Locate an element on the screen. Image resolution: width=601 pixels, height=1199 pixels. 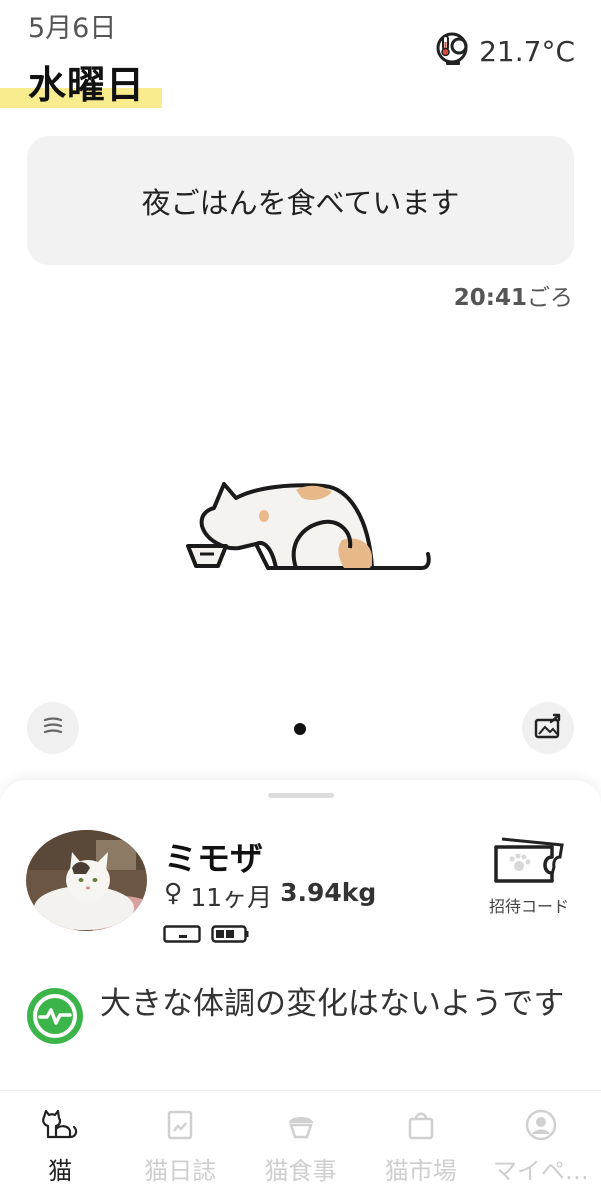
activity-status-card: 夜ごはんを食べています is located at coordinates (300, 200).